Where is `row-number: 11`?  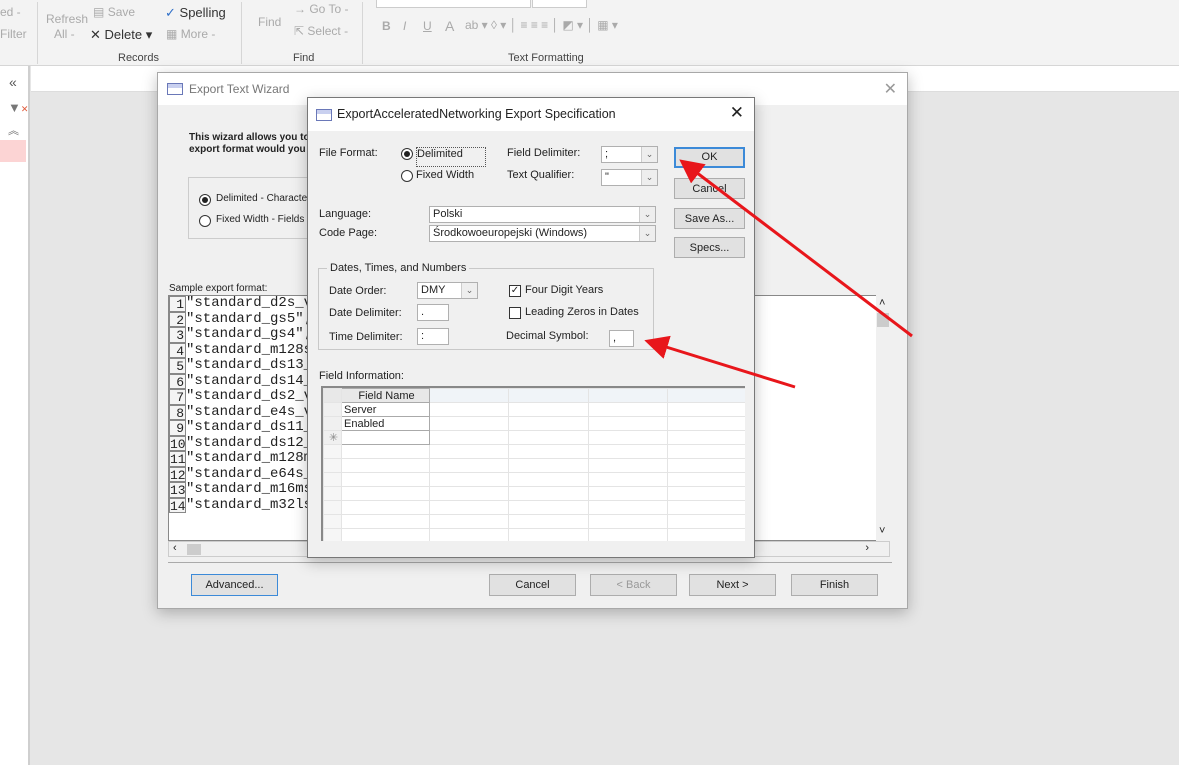 row-number: 11 is located at coordinates (177, 459).